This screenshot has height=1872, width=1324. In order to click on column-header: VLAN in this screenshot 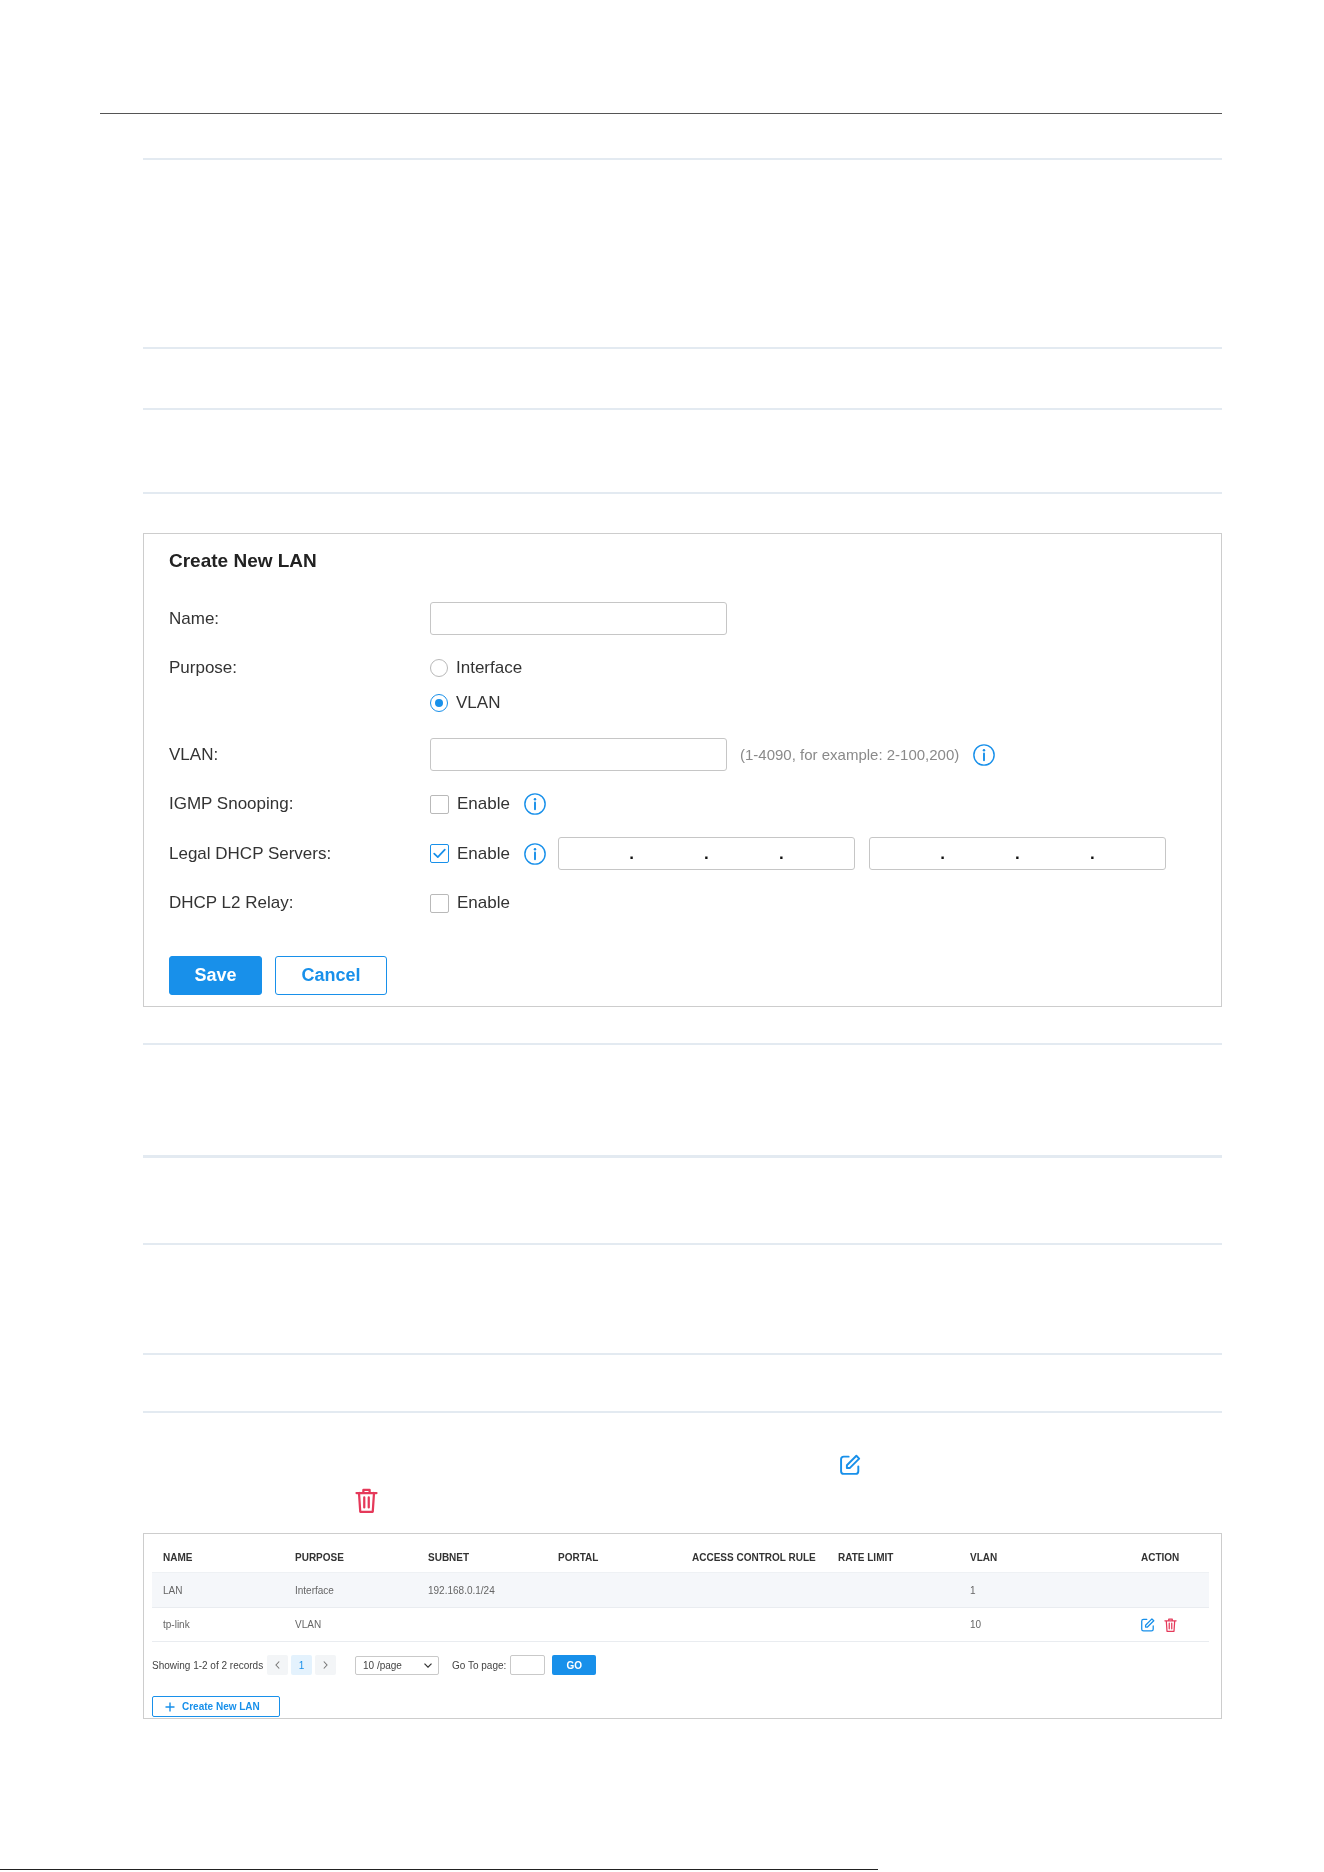, I will do `click(984, 1557)`.